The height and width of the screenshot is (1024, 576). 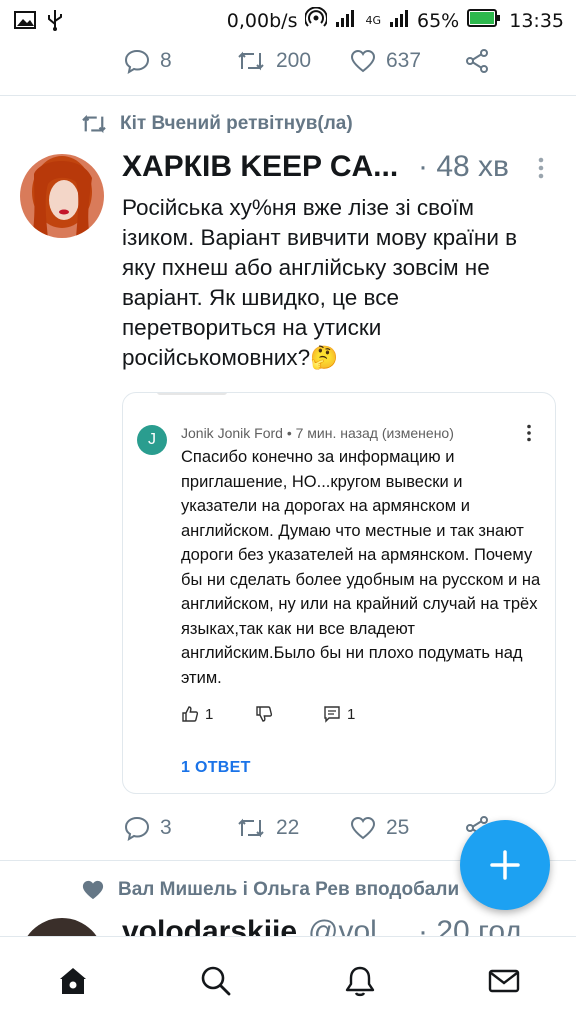 I want to click on prev-tweet-actions: 8 200 637, so click(x=307, y=61).